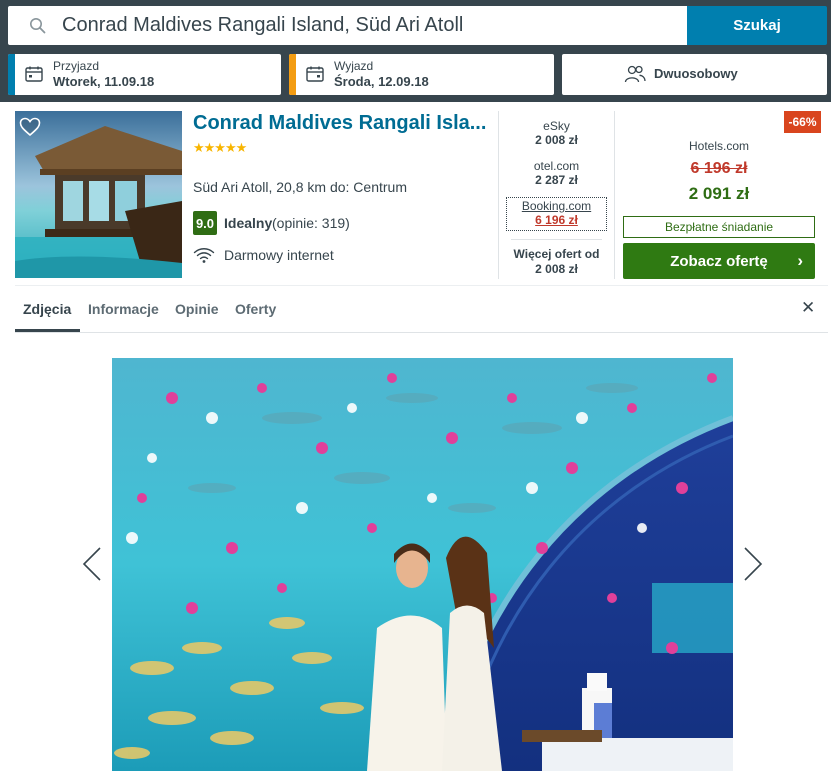  What do you see at coordinates (556, 140) in the screenshot?
I see `offer-price: 2 008 zł` at bounding box center [556, 140].